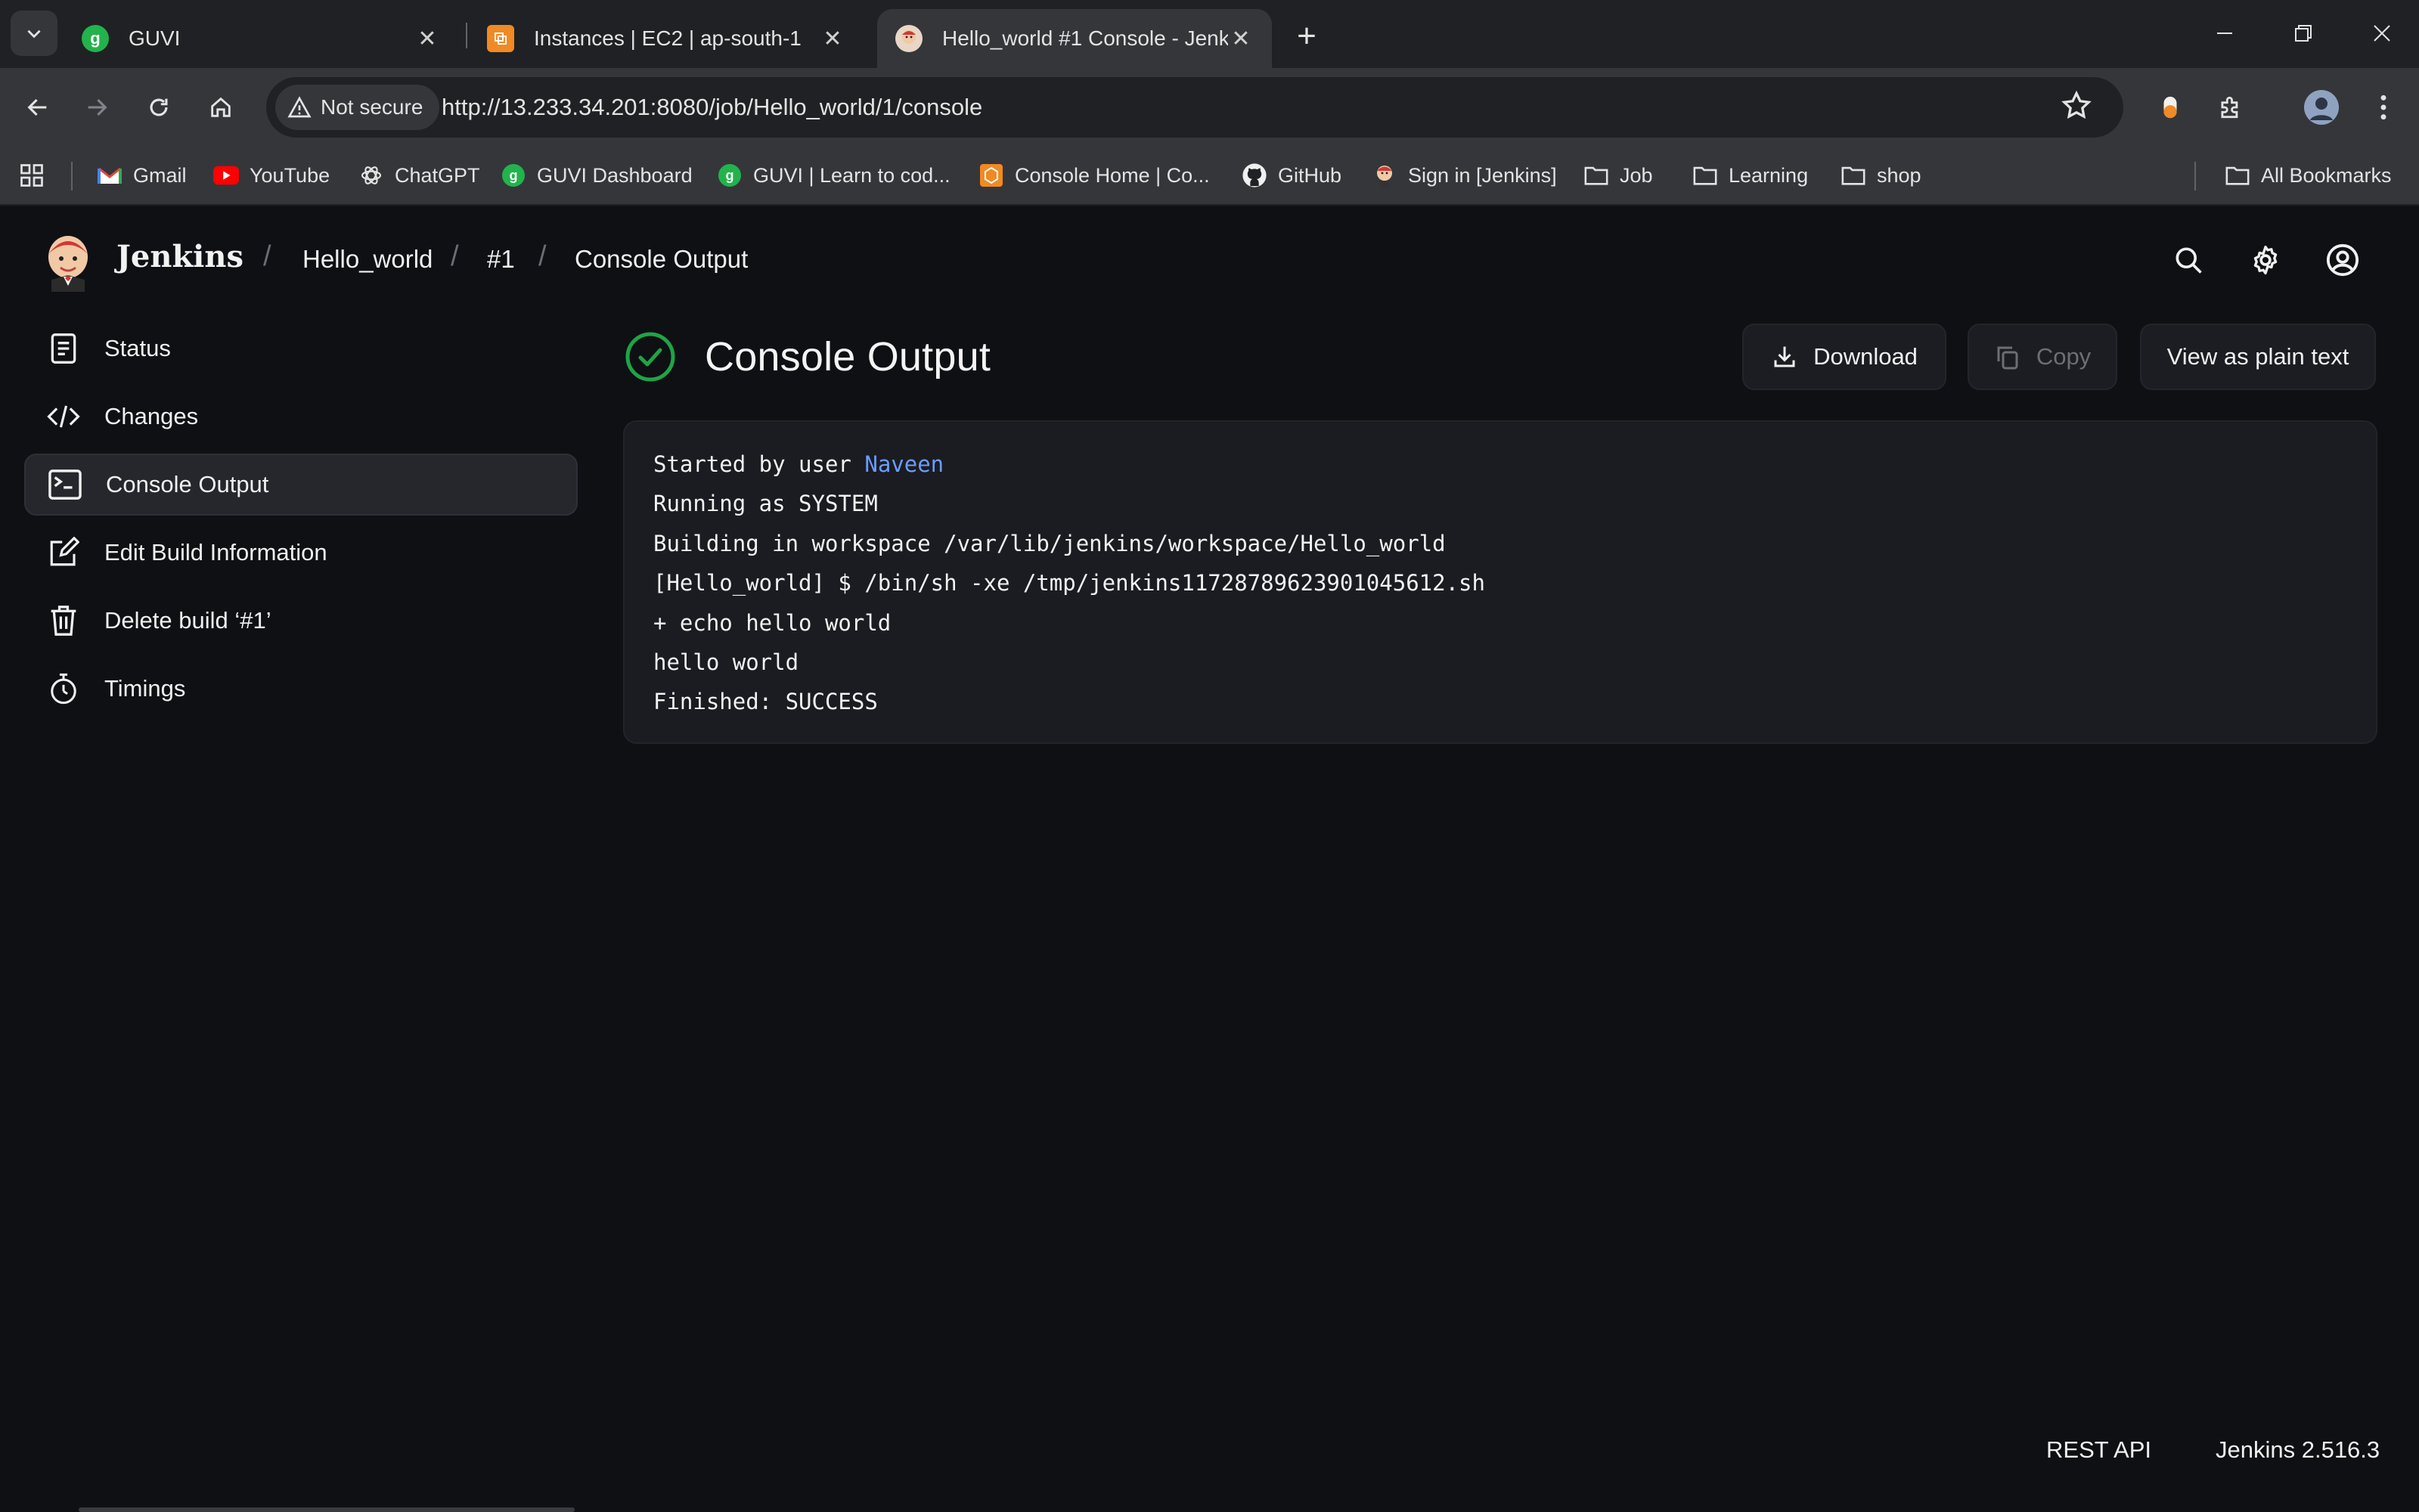  I want to click on apps-button, so click(32, 175).